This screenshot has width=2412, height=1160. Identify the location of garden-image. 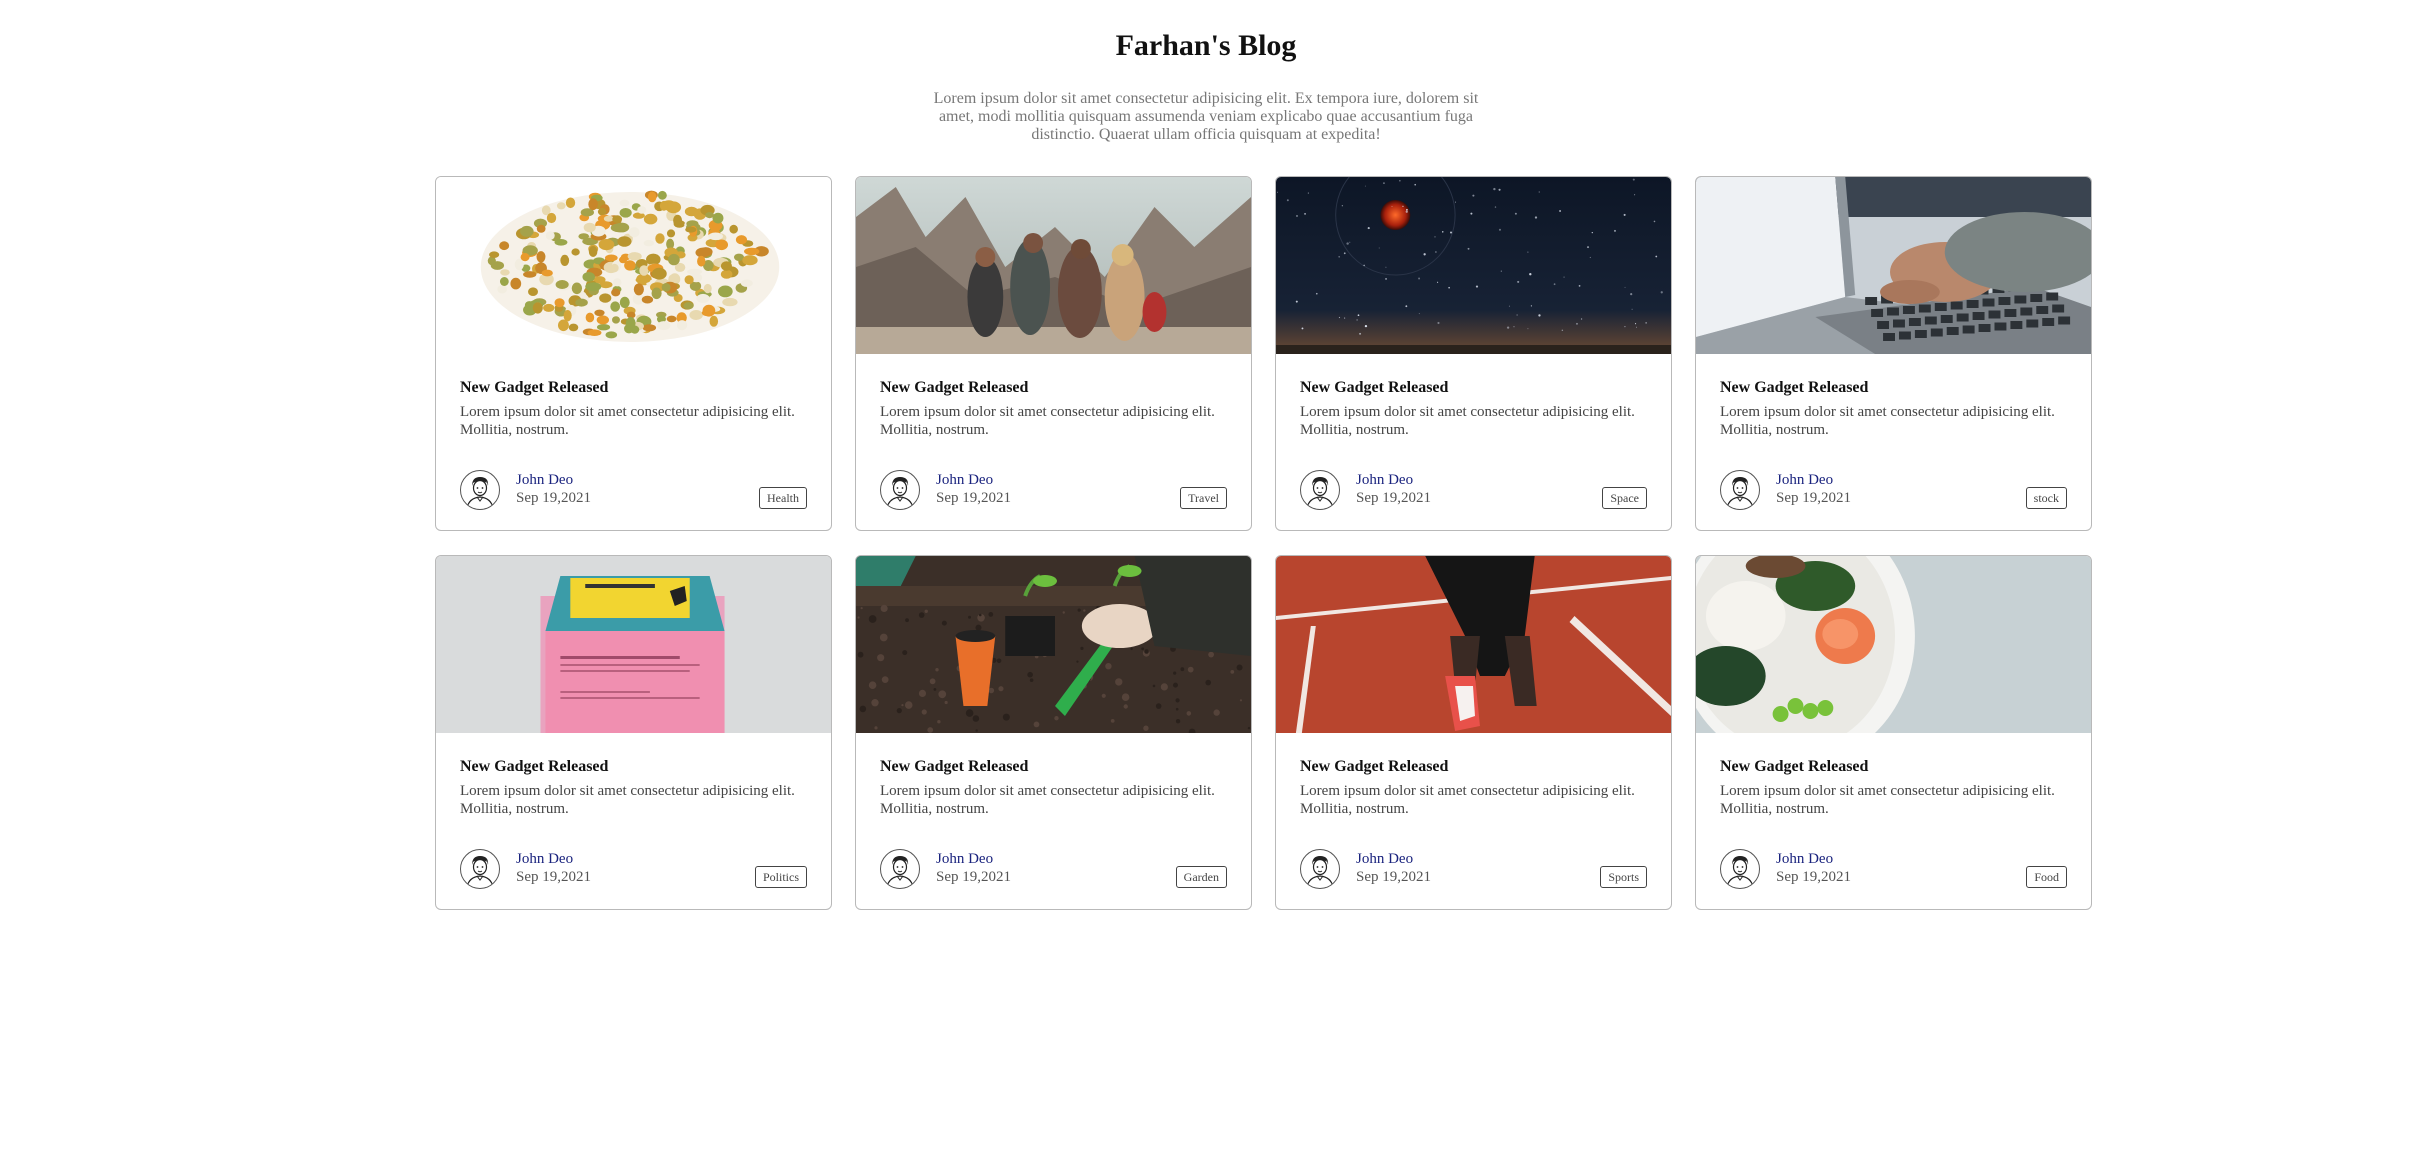
(1053, 644).